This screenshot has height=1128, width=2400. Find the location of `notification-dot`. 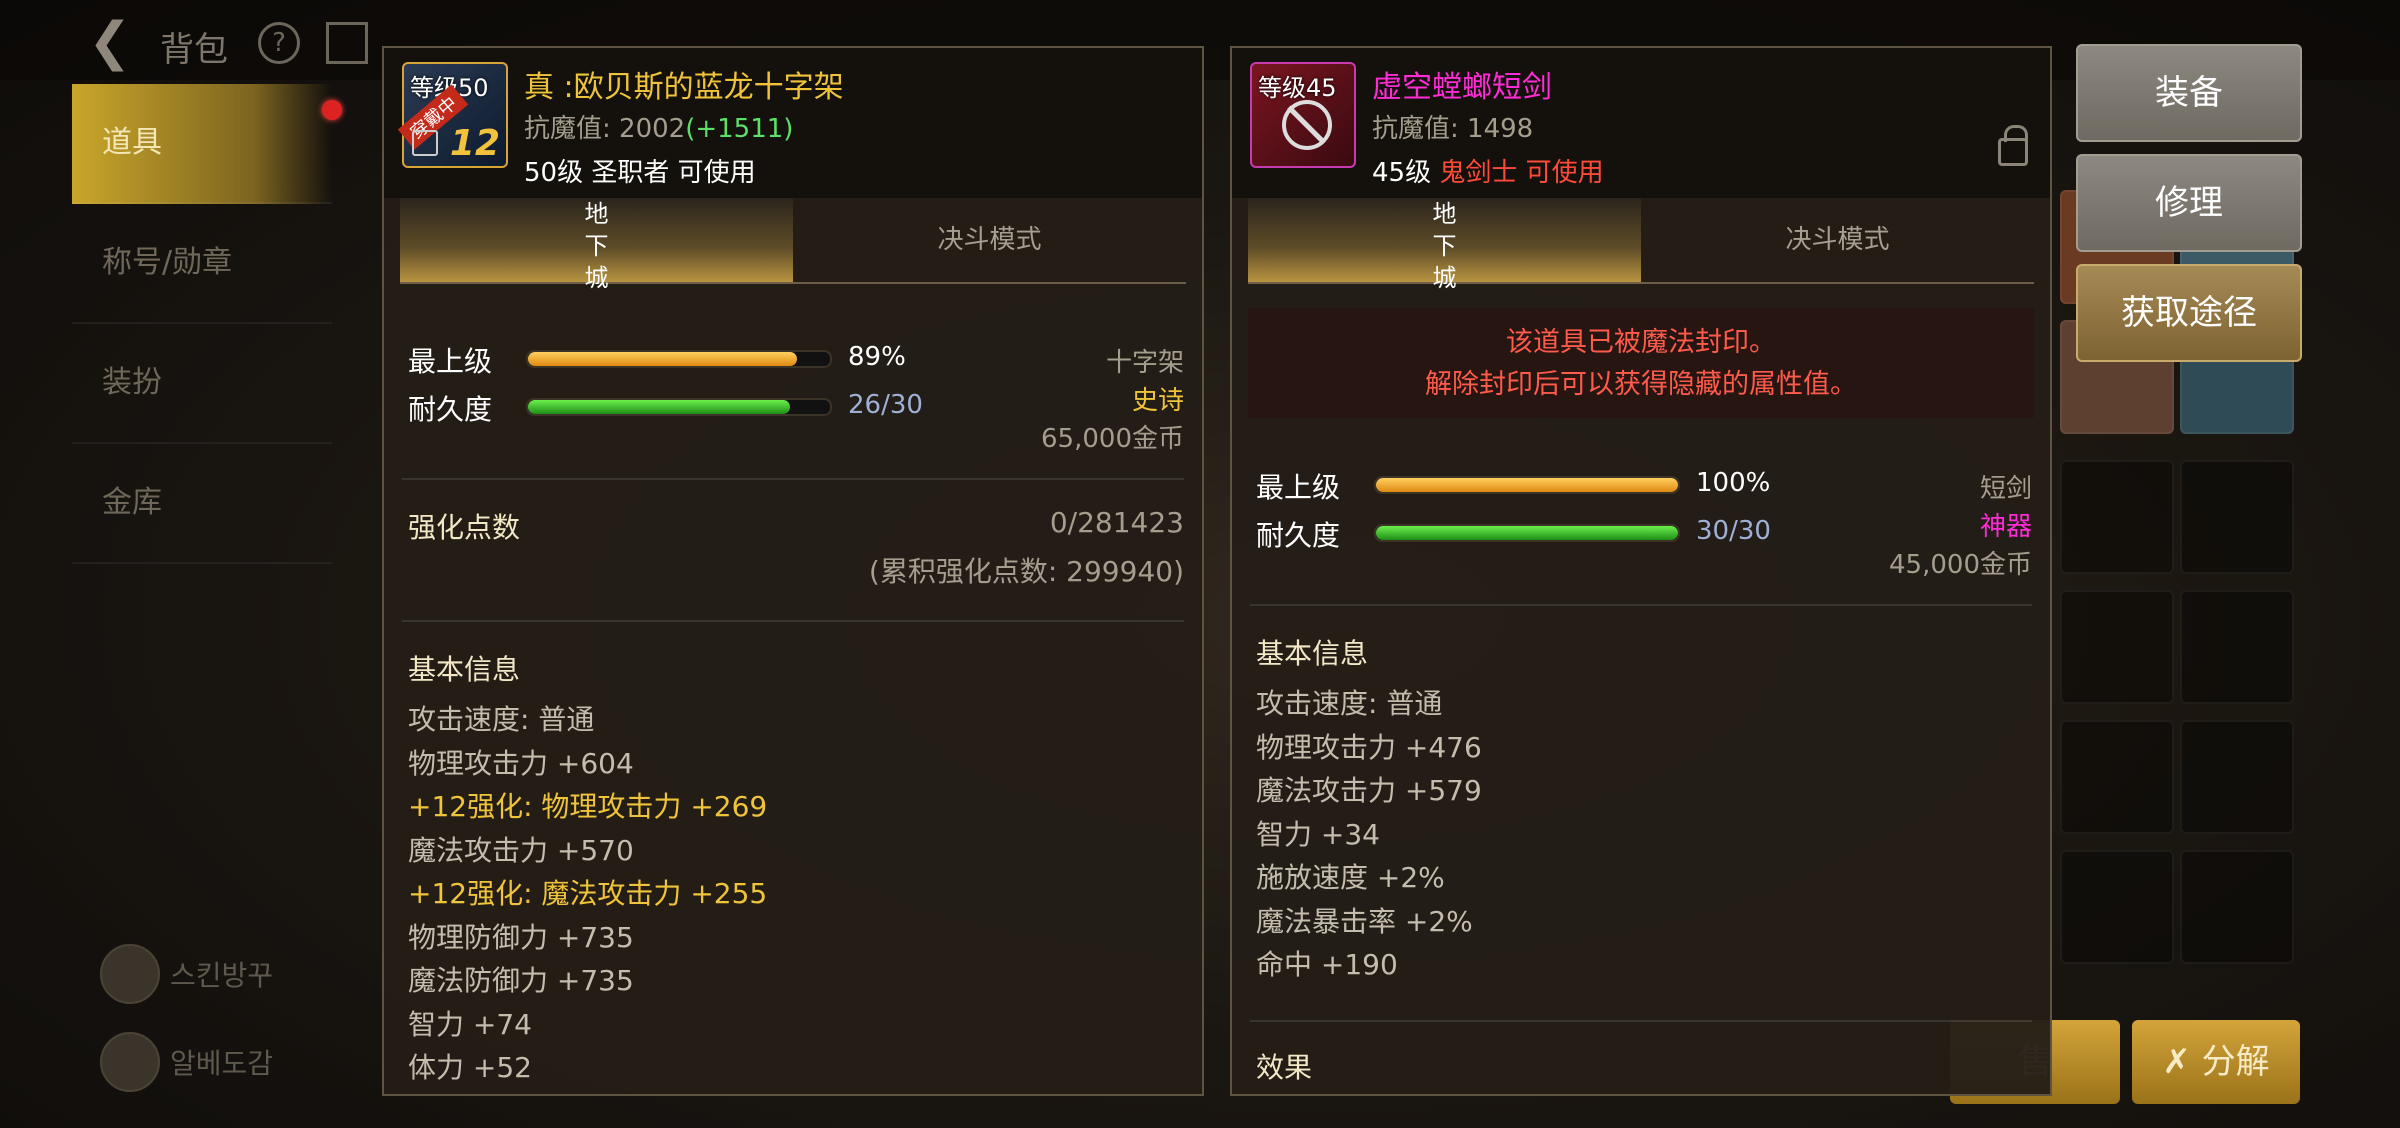

notification-dot is located at coordinates (332, 110).